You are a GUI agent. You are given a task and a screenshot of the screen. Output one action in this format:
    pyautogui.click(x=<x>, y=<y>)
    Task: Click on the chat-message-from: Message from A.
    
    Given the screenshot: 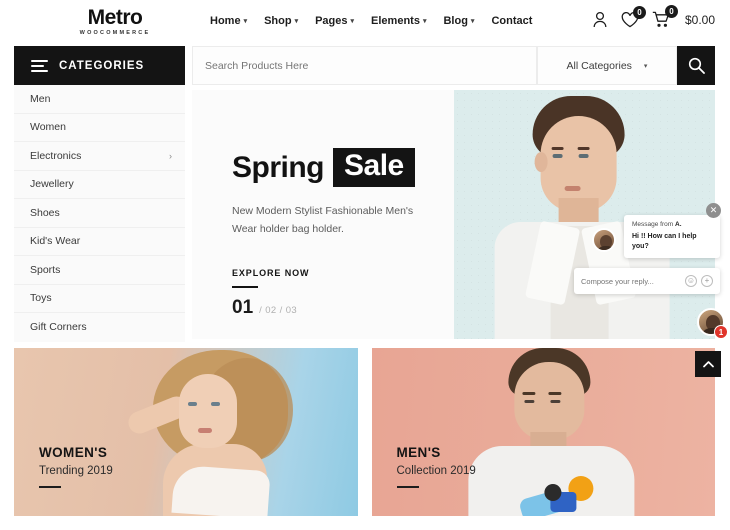 What is the action you would take?
    pyautogui.click(x=672, y=224)
    